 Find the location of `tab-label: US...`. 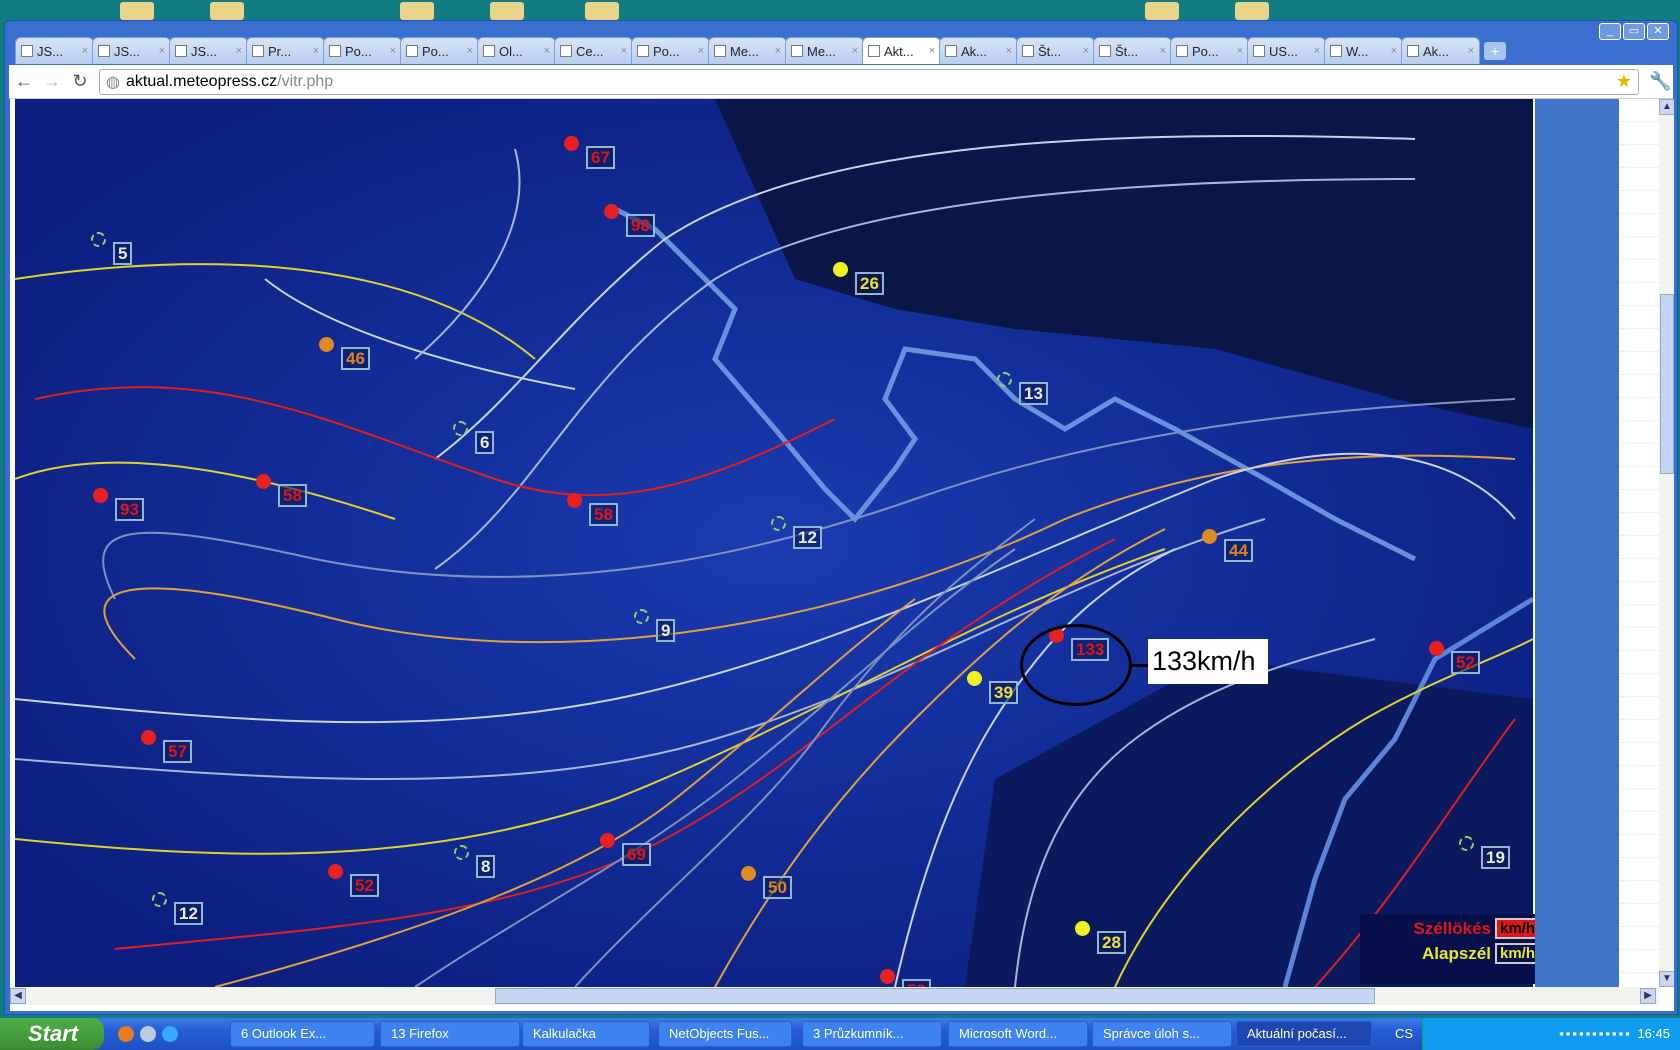

tab-label: US... is located at coordinates (1283, 51).